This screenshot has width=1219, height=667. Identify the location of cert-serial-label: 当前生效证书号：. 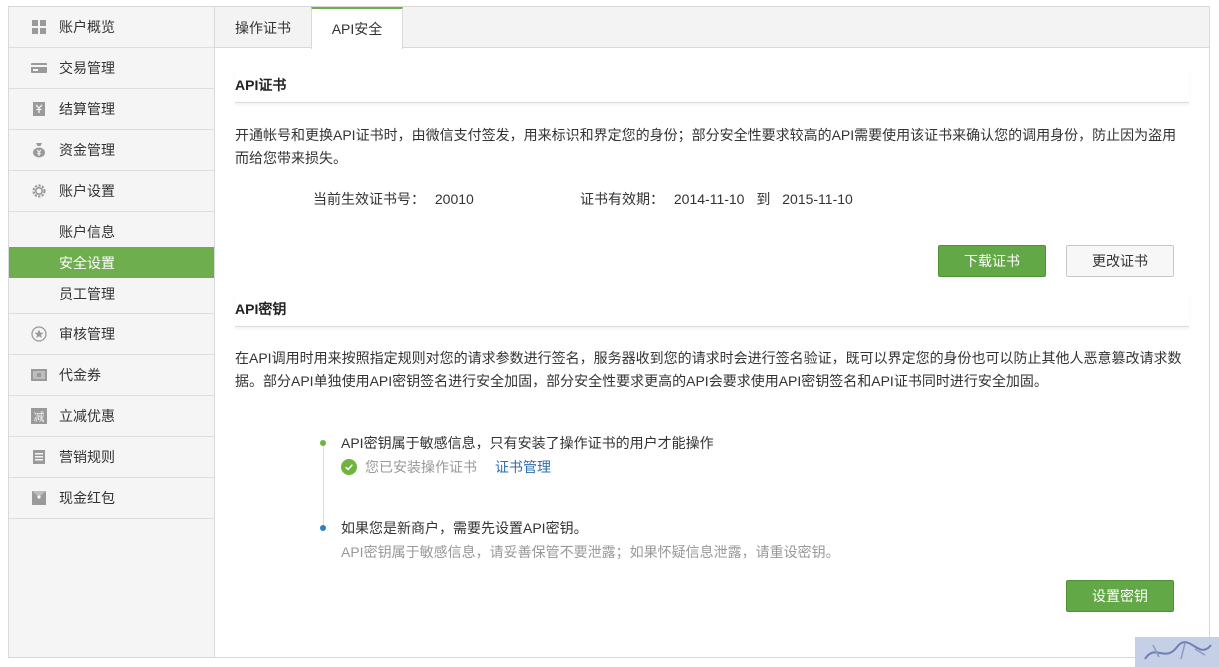
(369, 199).